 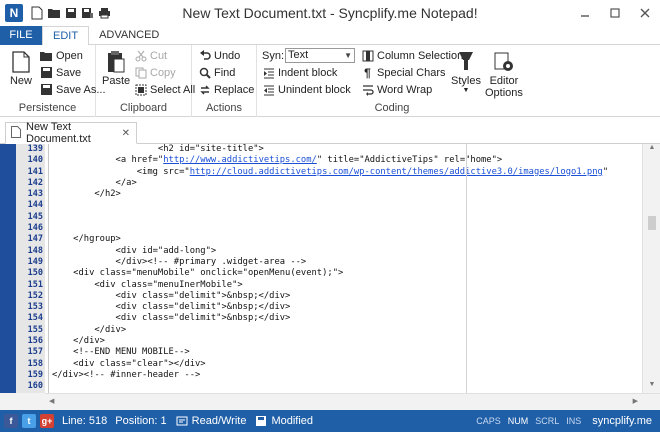 What do you see at coordinates (58, 133) in the screenshot?
I see `document-tab-label: New Text Document.txt` at bounding box center [58, 133].